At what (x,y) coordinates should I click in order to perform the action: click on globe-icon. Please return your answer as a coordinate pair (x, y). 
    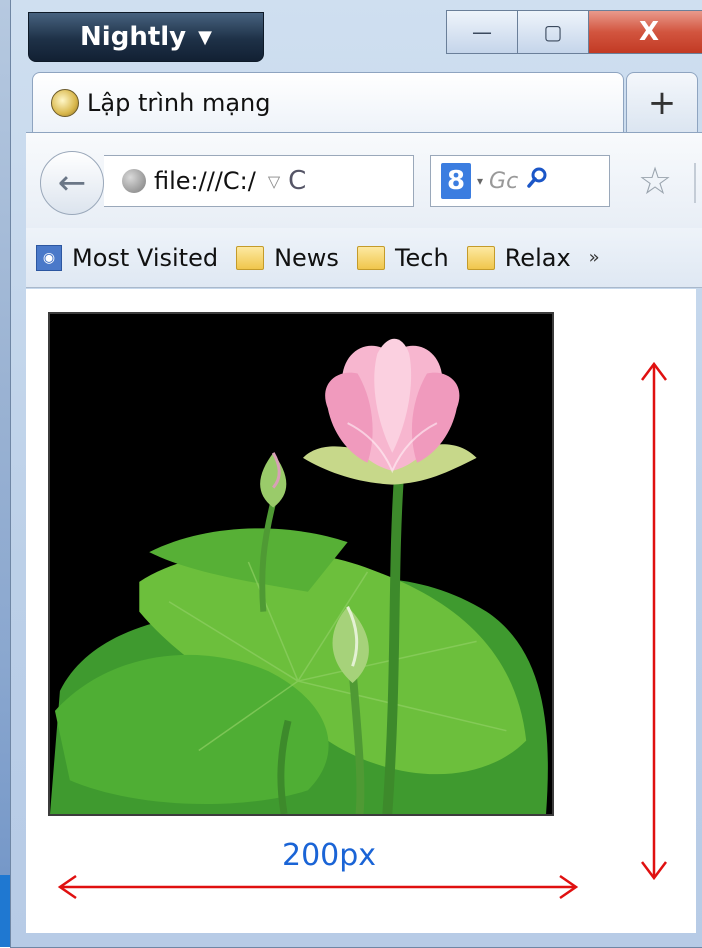
    Looking at the image, I should click on (134, 181).